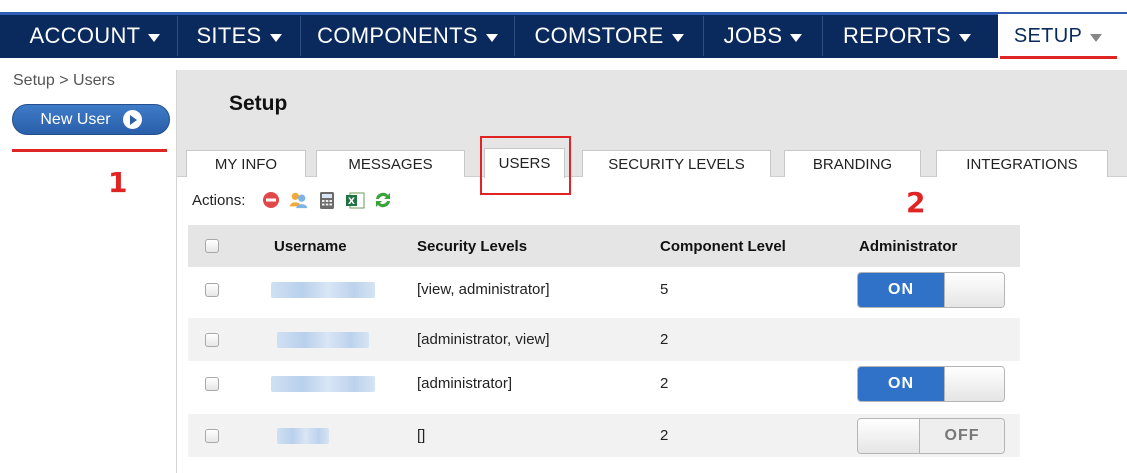  I want to click on tab-my-info: MY INFO, so click(246, 163).